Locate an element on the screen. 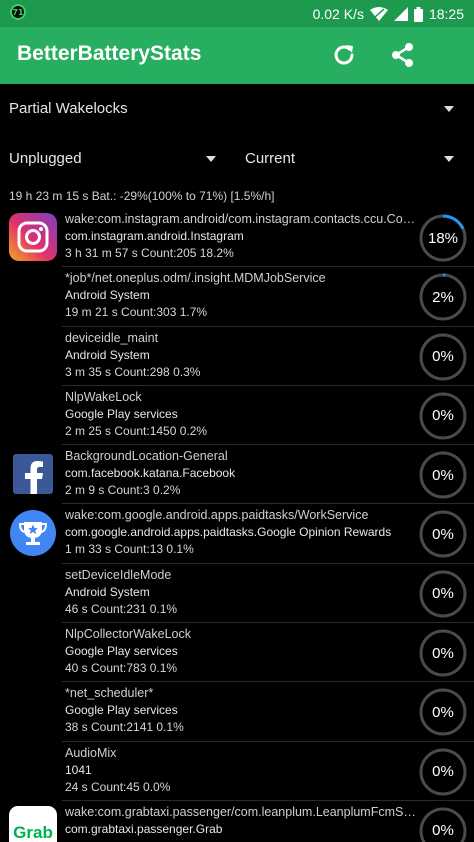 The width and height of the screenshot is (474, 842). network-speed: 0.02 K/s is located at coordinates (338, 14).